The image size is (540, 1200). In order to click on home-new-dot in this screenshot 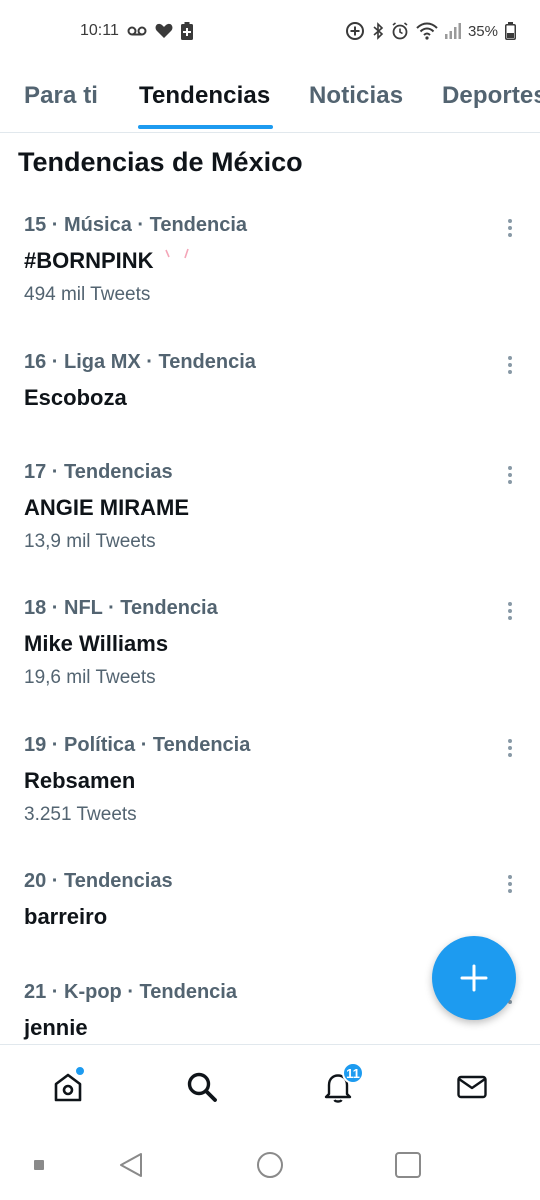, I will do `click(80, 1071)`.